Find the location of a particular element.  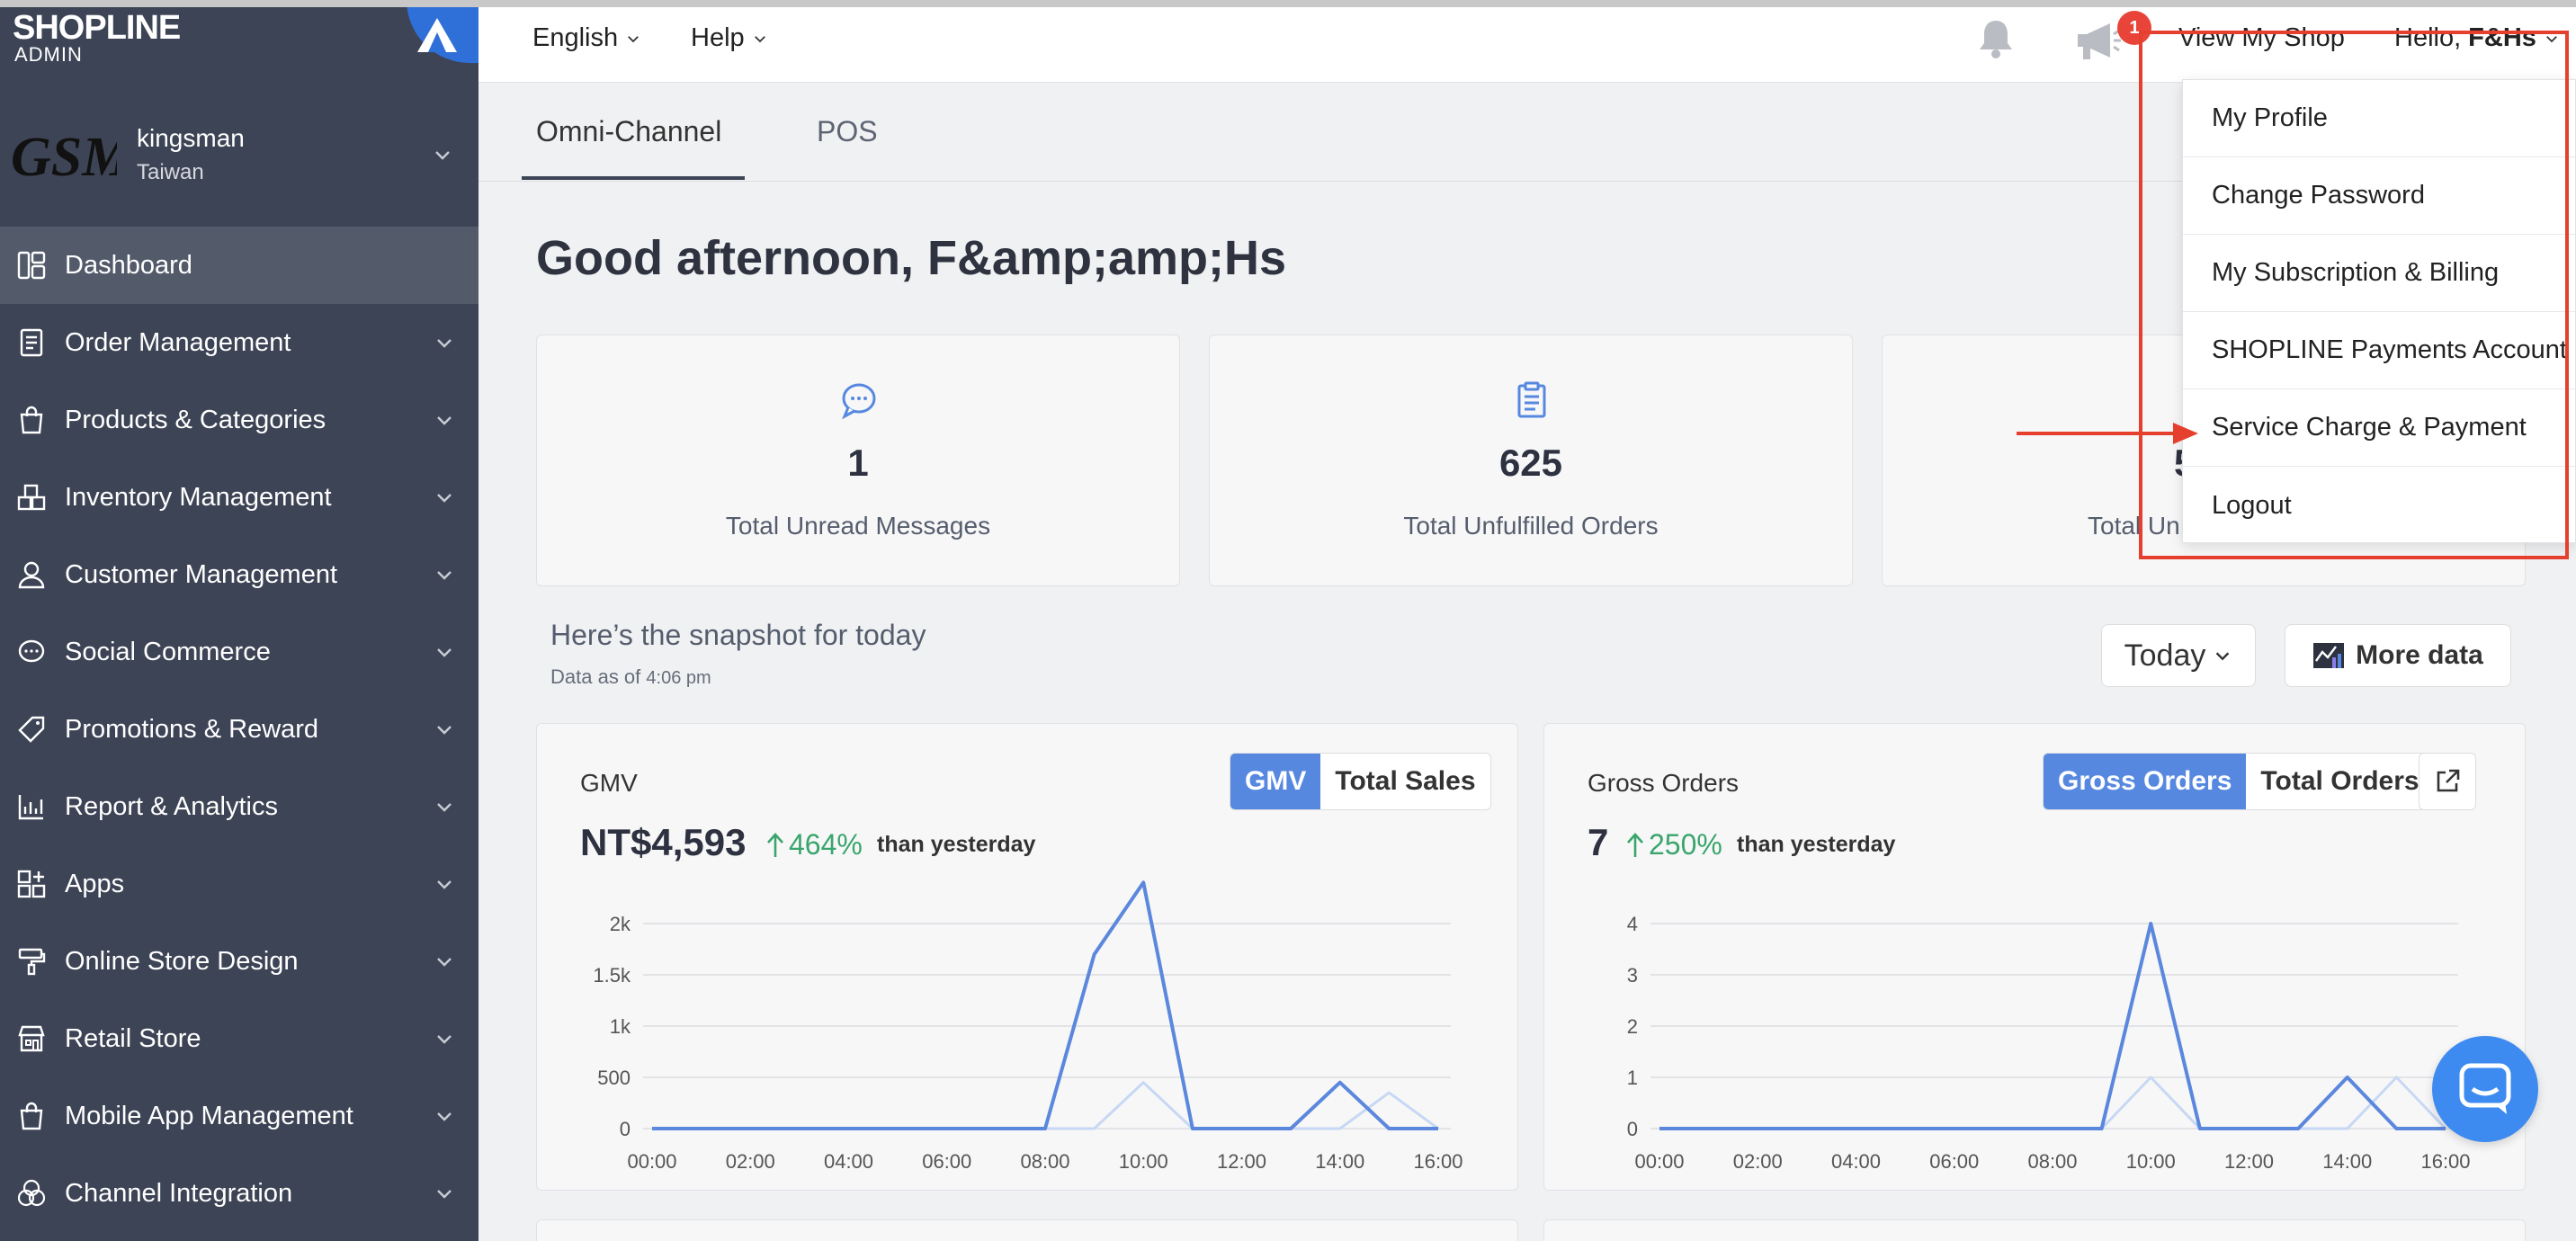

sidebar-item-apps: Apps is located at coordinates (239, 884).